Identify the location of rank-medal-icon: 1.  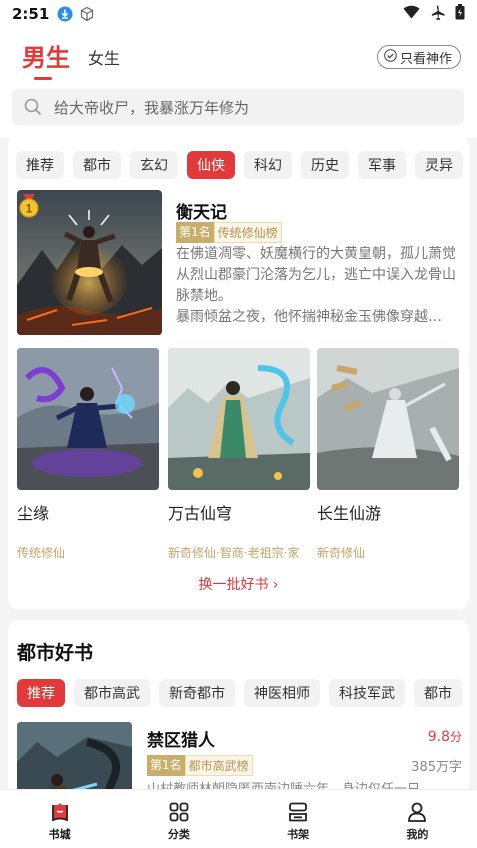
(29, 206).